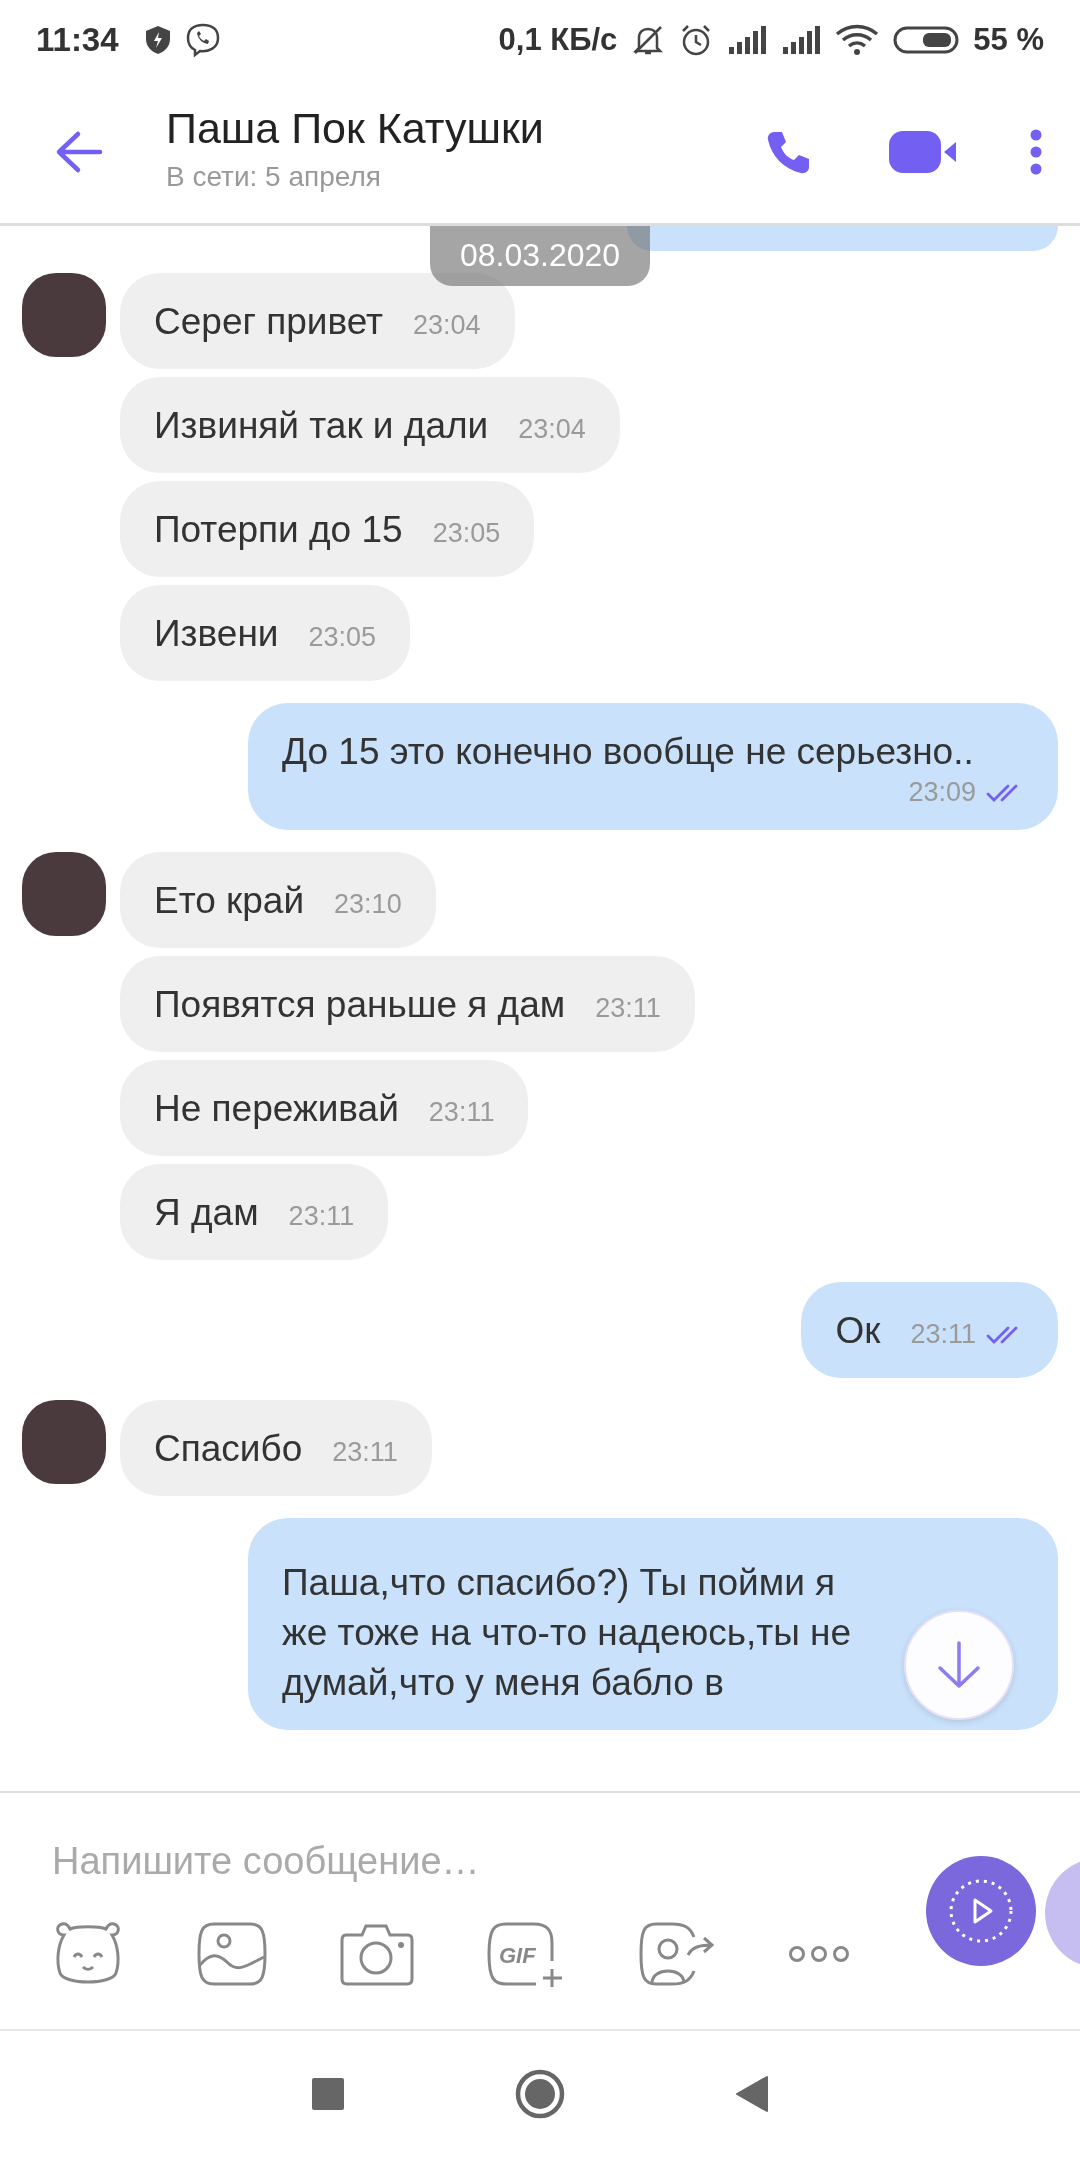 Image resolution: width=1080 pixels, height=2160 pixels. I want to click on status-time: 11:34, so click(77, 40).